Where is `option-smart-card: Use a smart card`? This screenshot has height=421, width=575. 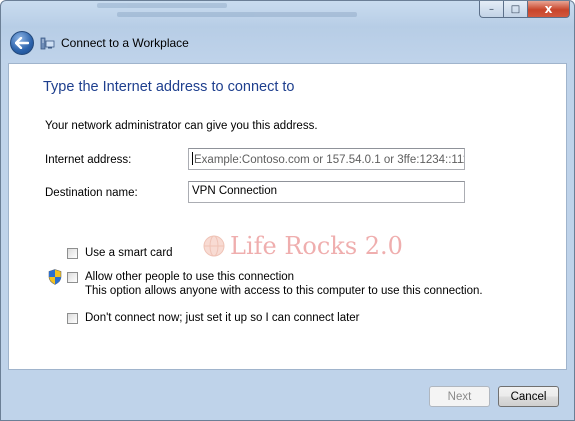
option-smart-card: Use a smart card is located at coordinates (120, 253).